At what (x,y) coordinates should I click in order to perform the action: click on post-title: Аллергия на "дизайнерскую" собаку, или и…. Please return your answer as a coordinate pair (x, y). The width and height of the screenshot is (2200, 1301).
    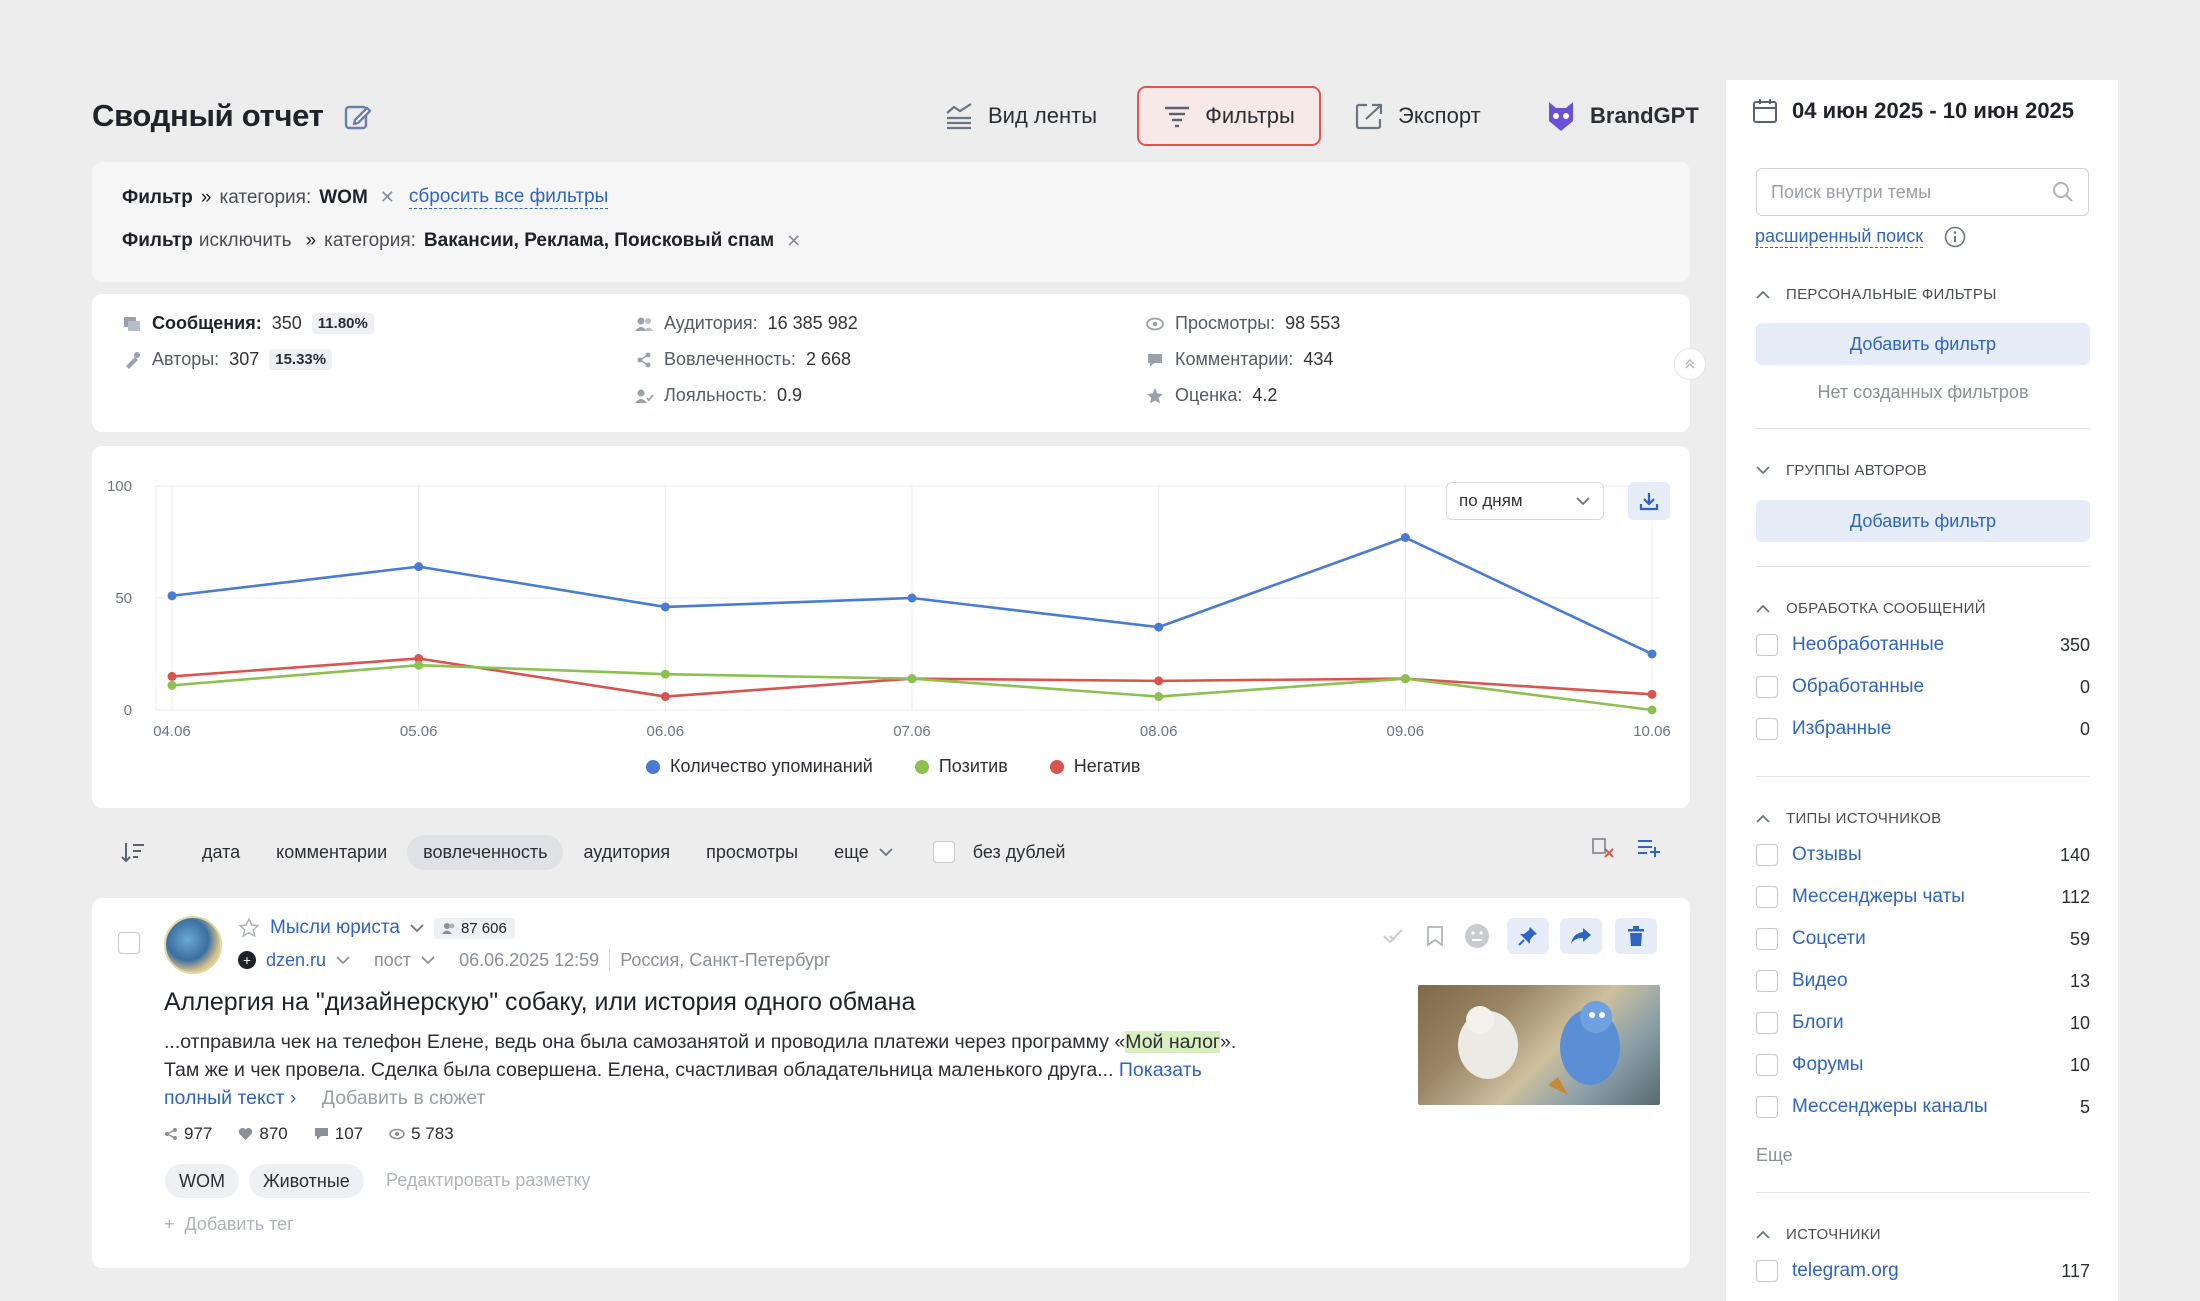
    Looking at the image, I should click on (539, 1002).